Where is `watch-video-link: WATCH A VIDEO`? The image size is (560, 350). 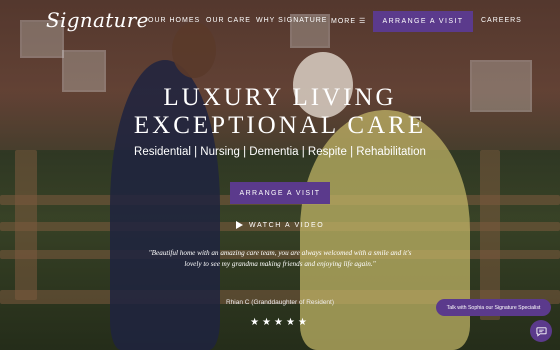
watch-video-link: WATCH A VIDEO is located at coordinates (280, 225).